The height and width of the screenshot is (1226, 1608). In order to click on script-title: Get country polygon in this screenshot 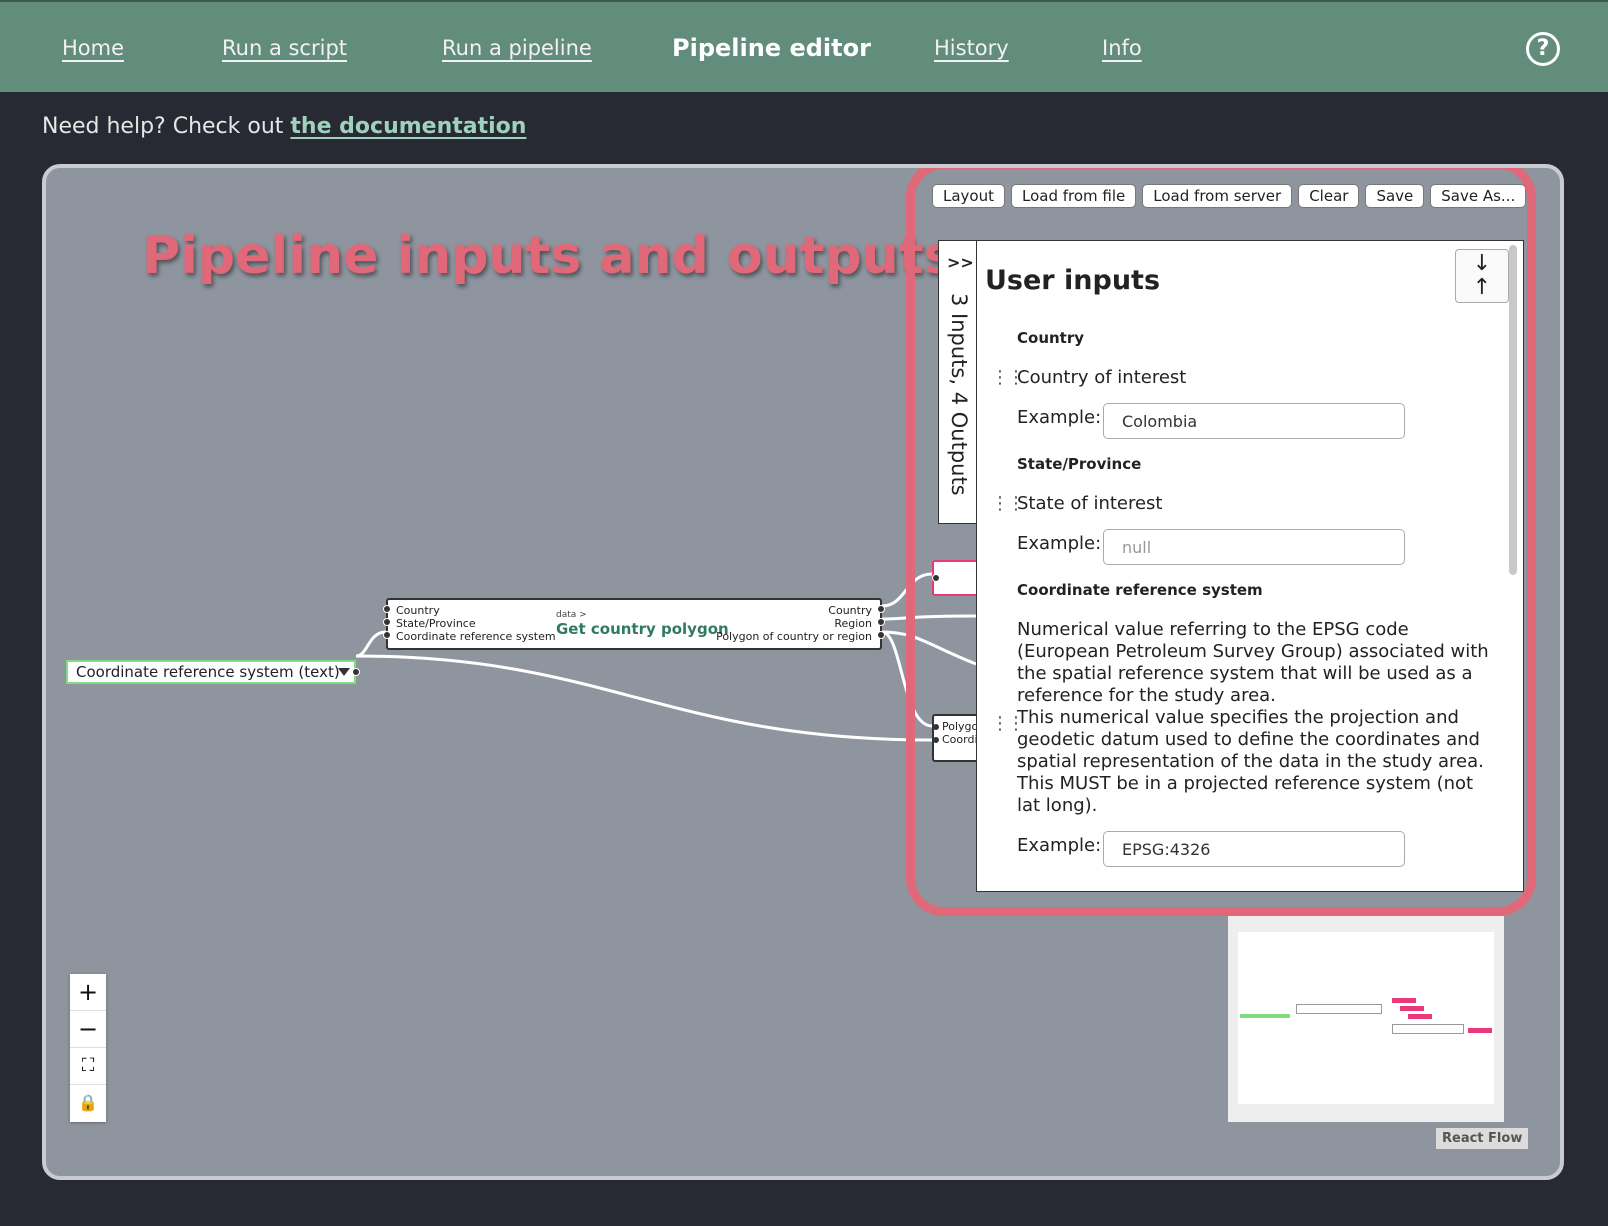, I will do `click(642, 629)`.